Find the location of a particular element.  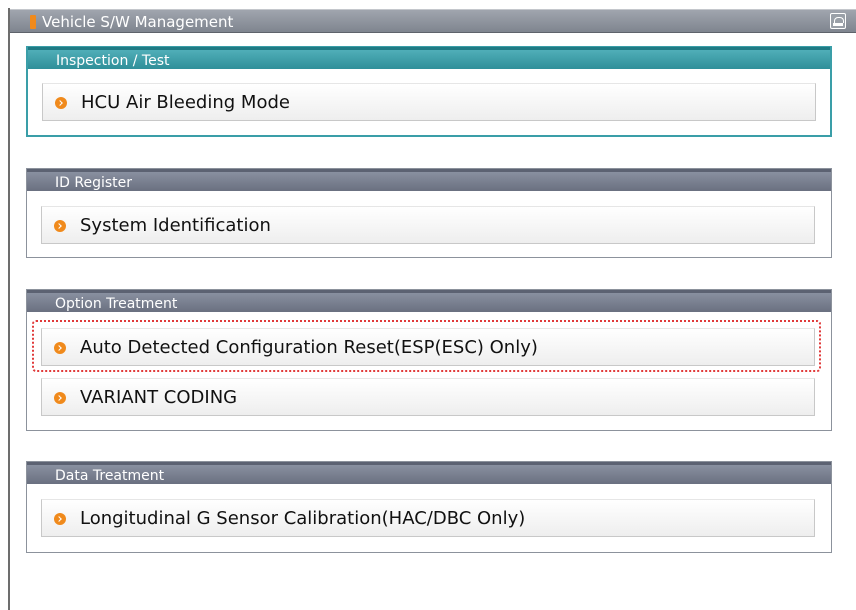

menu-item-label: System Identification is located at coordinates (175, 225).